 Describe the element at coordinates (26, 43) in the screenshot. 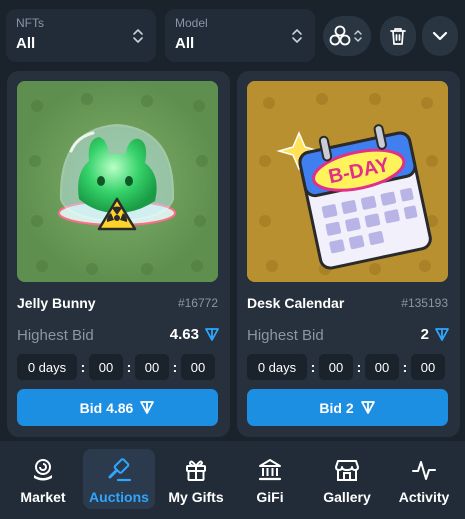

I see `nfts-filter-value: All` at that location.